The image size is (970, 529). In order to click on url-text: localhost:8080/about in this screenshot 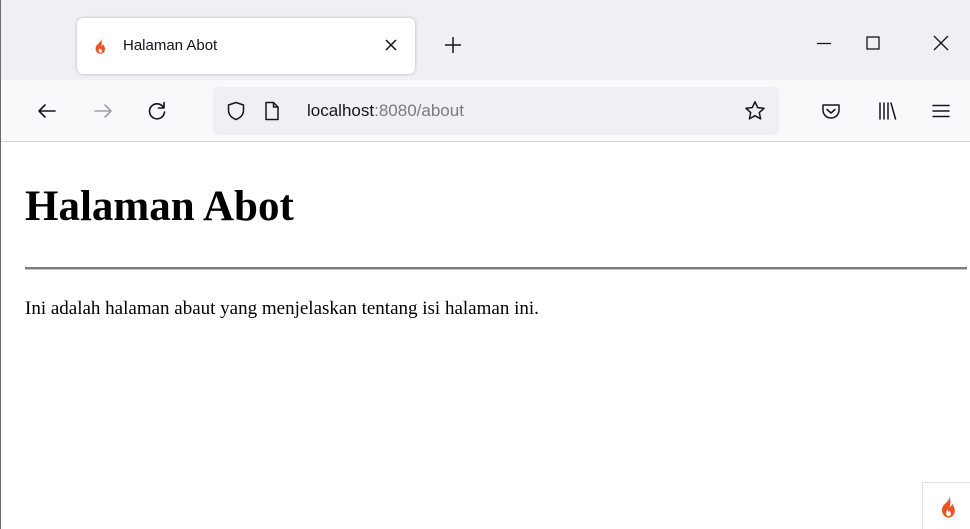, I will do `click(385, 111)`.